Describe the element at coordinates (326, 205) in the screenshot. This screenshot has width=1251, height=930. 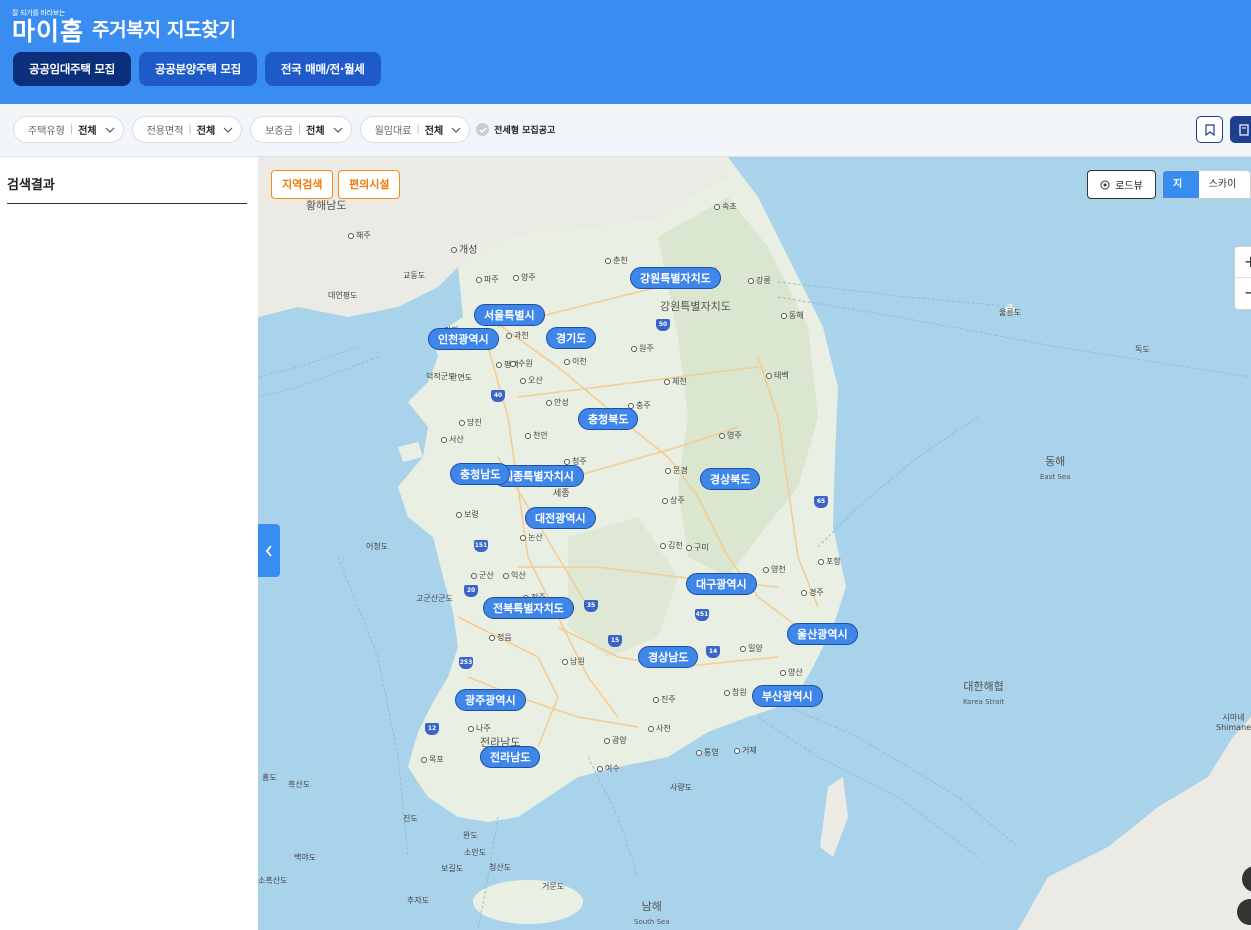
I see `map-province-label: 황해남도` at that location.